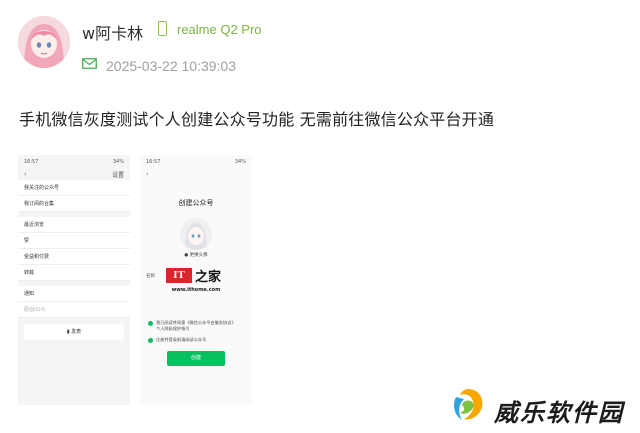  I want to click on change-avatar: ● 更换头像, so click(196, 255).